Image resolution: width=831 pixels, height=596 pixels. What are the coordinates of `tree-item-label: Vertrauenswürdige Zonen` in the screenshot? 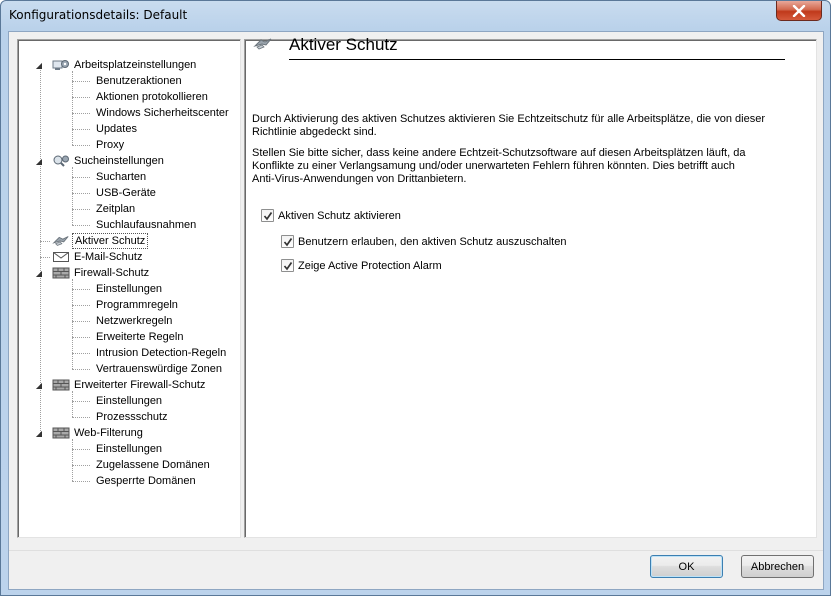 It's located at (159, 369).